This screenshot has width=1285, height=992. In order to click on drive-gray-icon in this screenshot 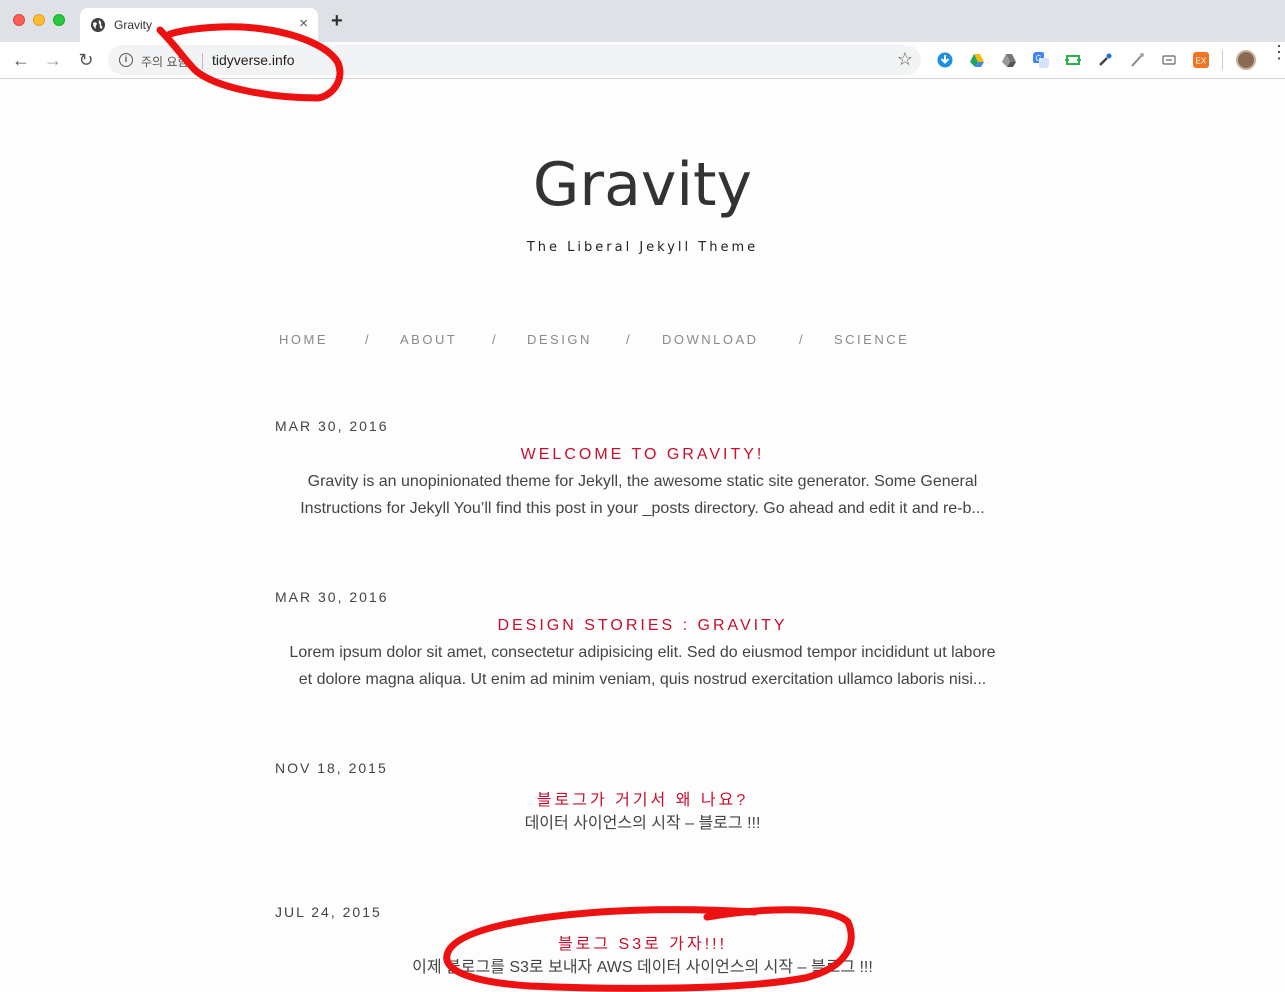, I will do `click(1009, 60)`.